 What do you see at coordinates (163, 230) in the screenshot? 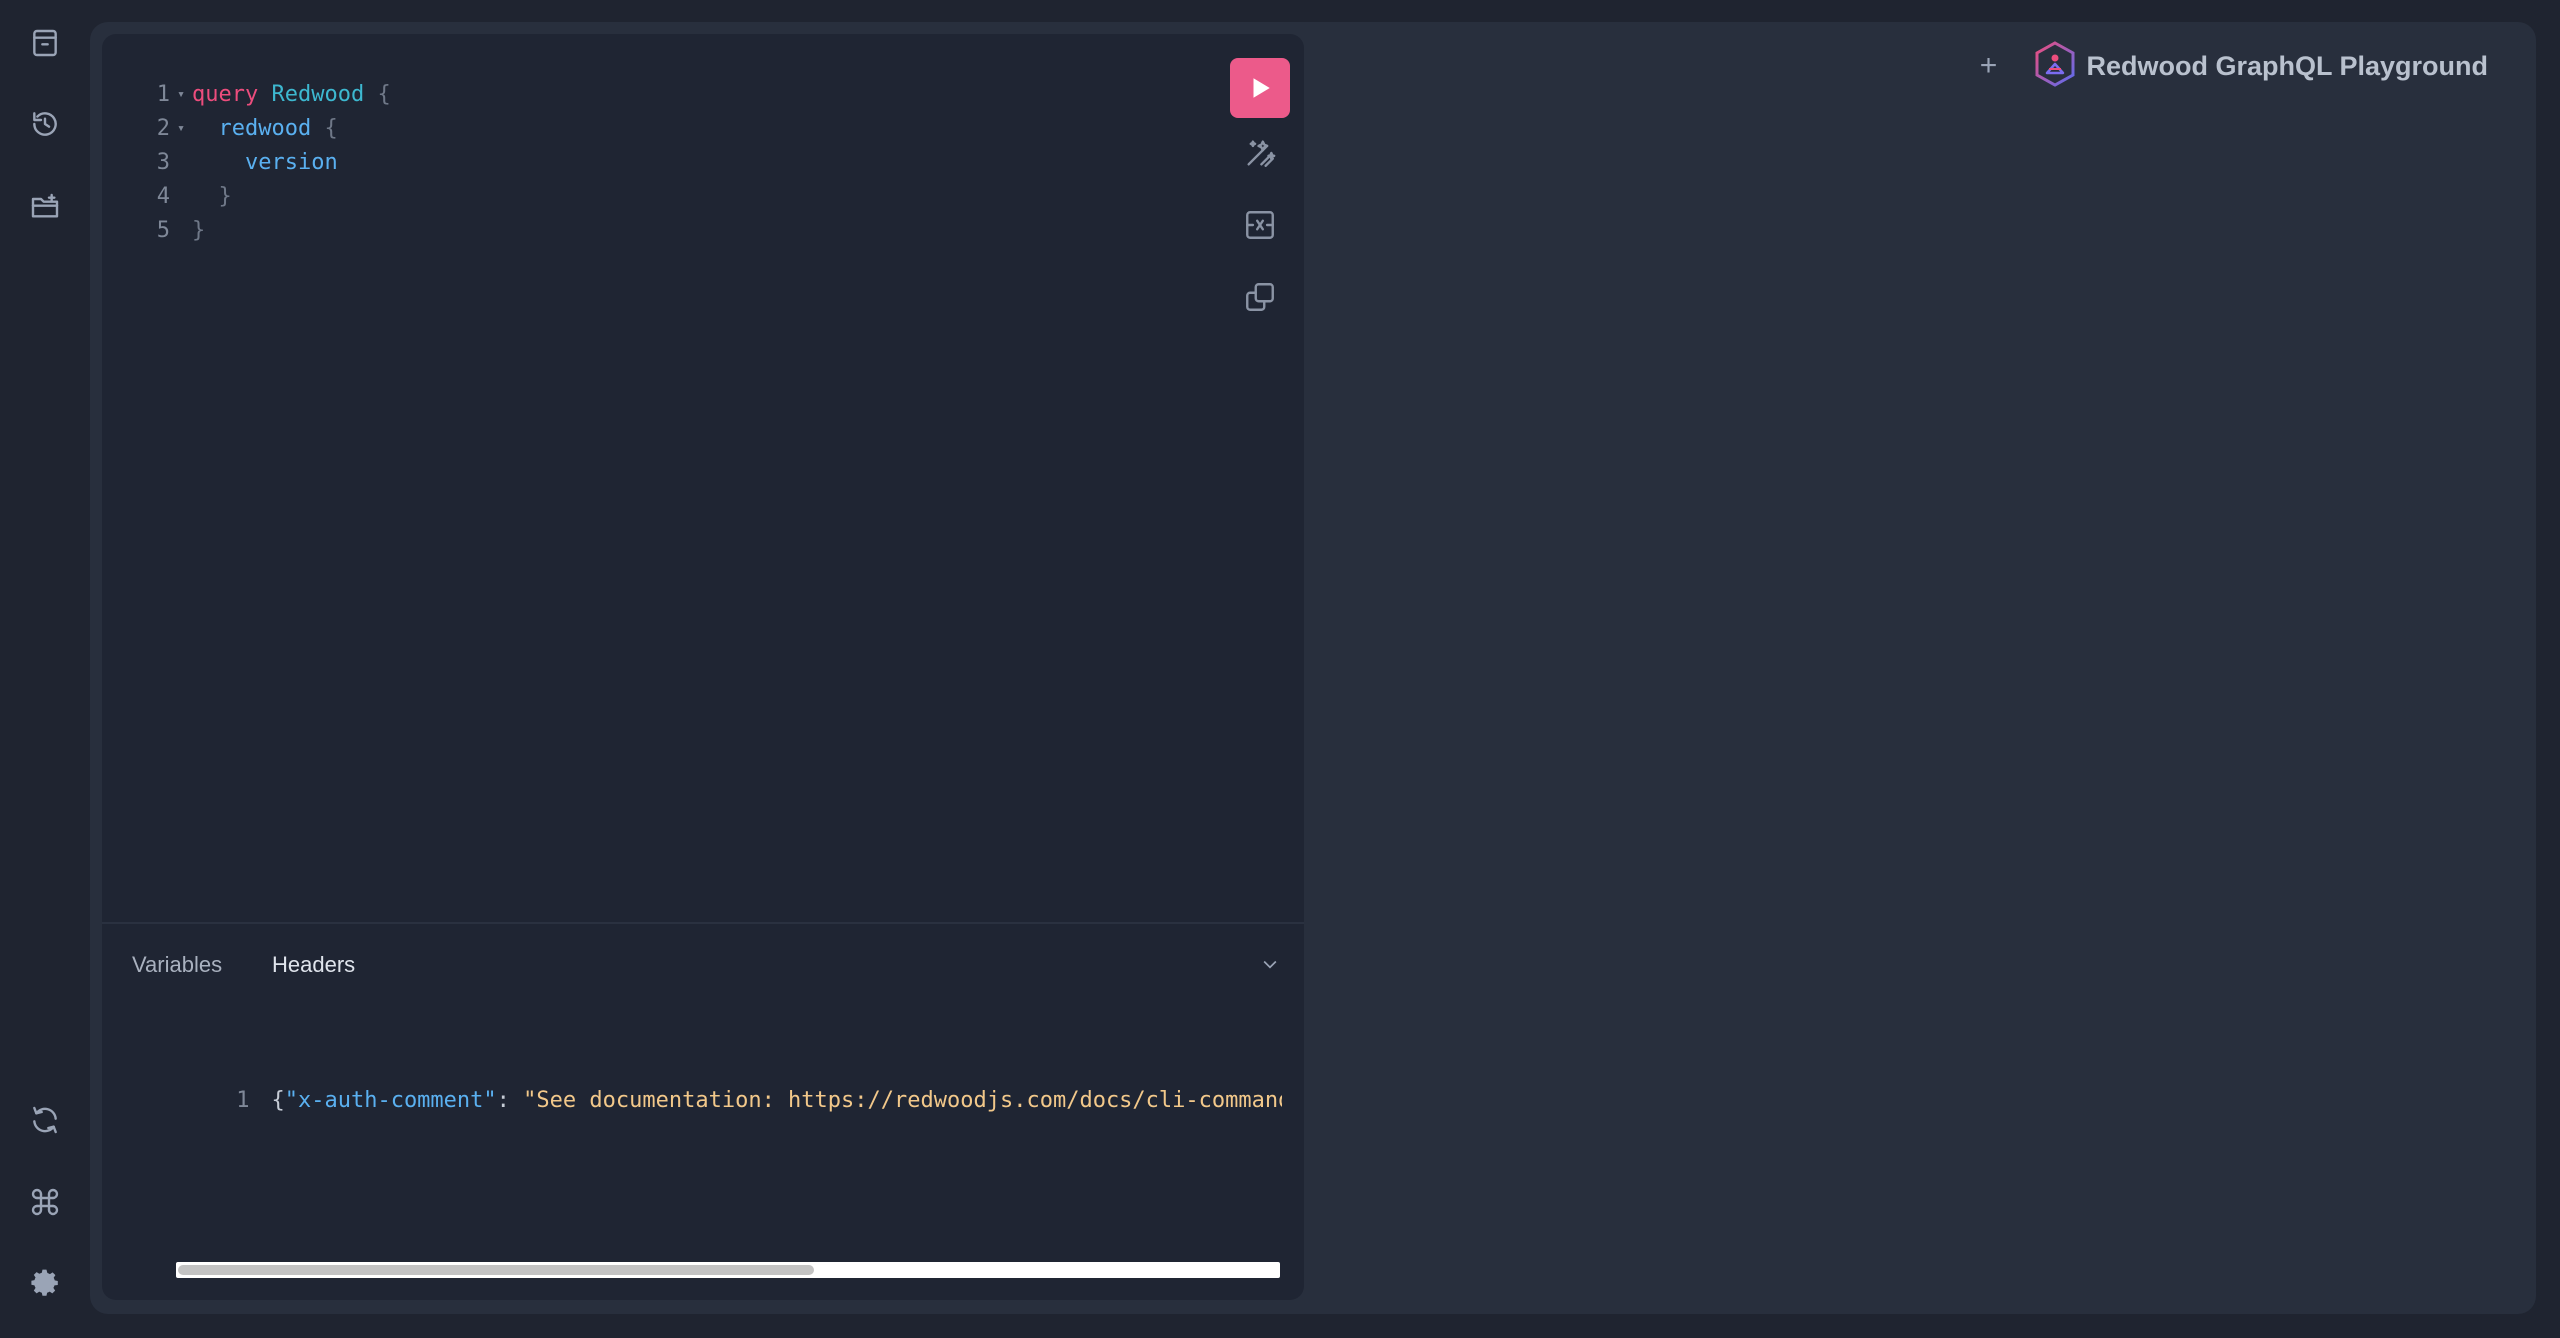
I see `line-number: 5` at bounding box center [163, 230].